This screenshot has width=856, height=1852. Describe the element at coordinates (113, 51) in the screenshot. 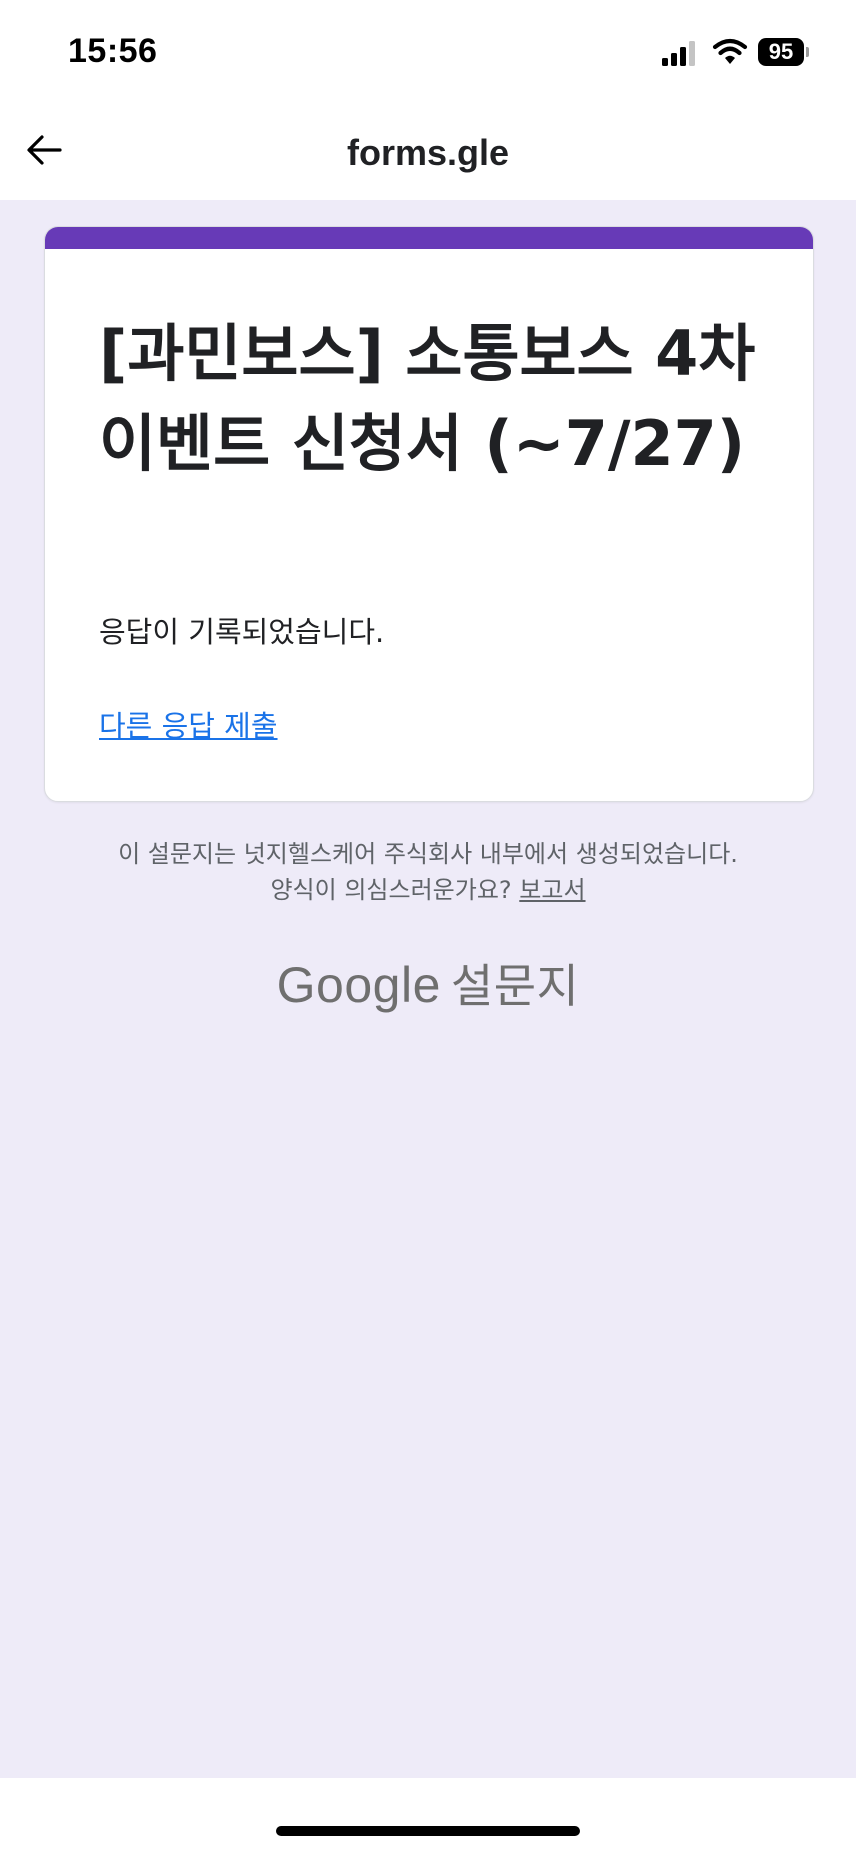

I see `status-time: 15:56` at that location.